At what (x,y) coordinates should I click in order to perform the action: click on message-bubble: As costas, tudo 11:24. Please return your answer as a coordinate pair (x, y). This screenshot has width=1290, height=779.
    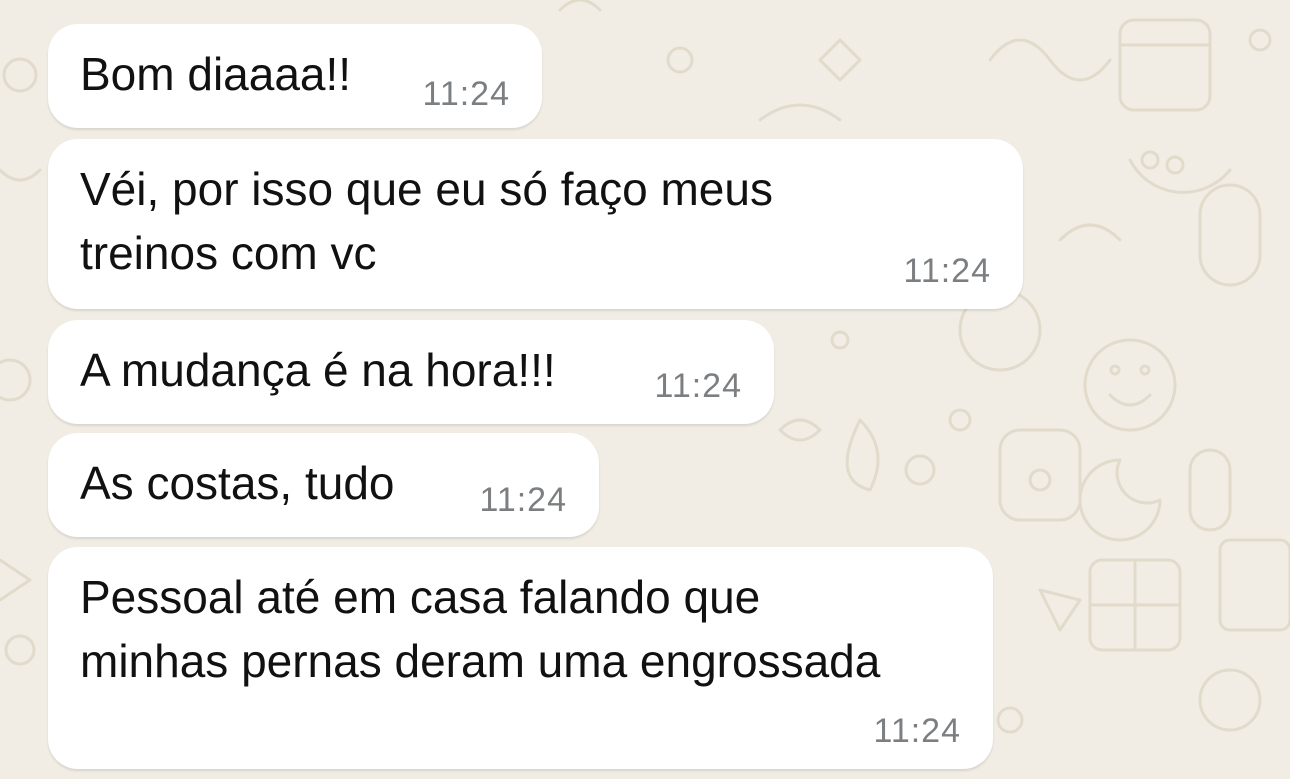
    Looking at the image, I should click on (323, 485).